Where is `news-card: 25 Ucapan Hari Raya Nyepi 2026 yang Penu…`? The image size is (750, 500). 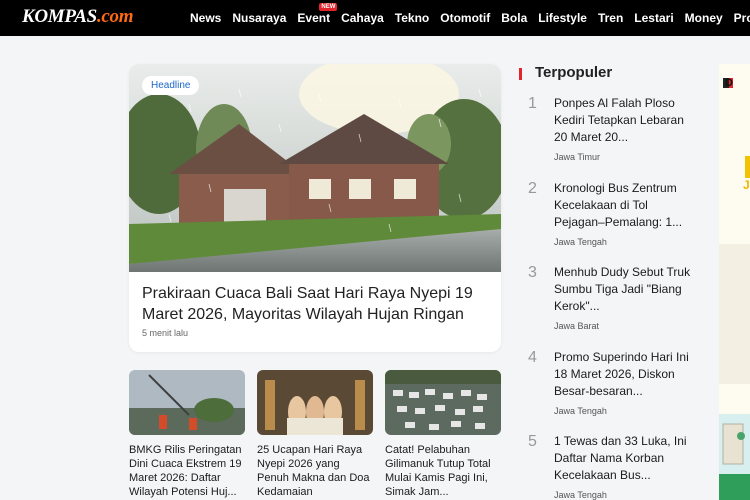 news-card: 25 Ucapan Hari Raya Nyepi 2026 yang Penu… is located at coordinates (315, 434).